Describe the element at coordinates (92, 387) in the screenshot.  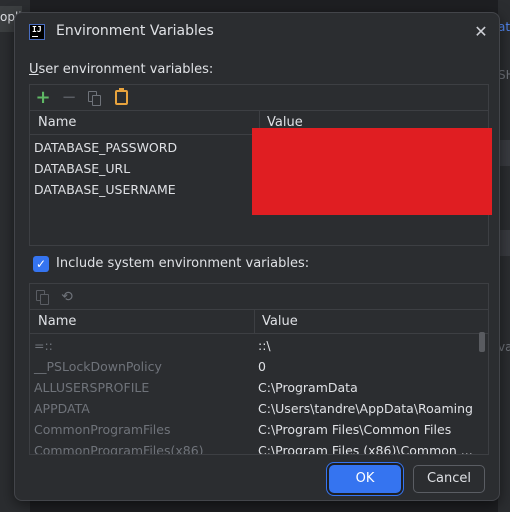
I see `variable-name: ALLUSERSPROFILE` at that location.